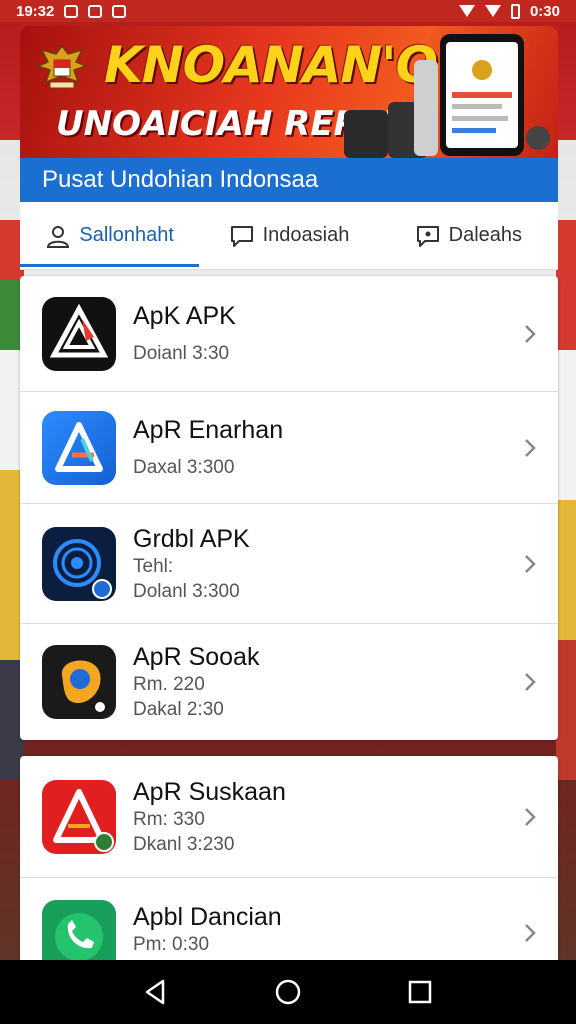 The width and height of the screenshot is (576, 1024). I want to click on app-detail: Rm: 330, so click(169, 819).